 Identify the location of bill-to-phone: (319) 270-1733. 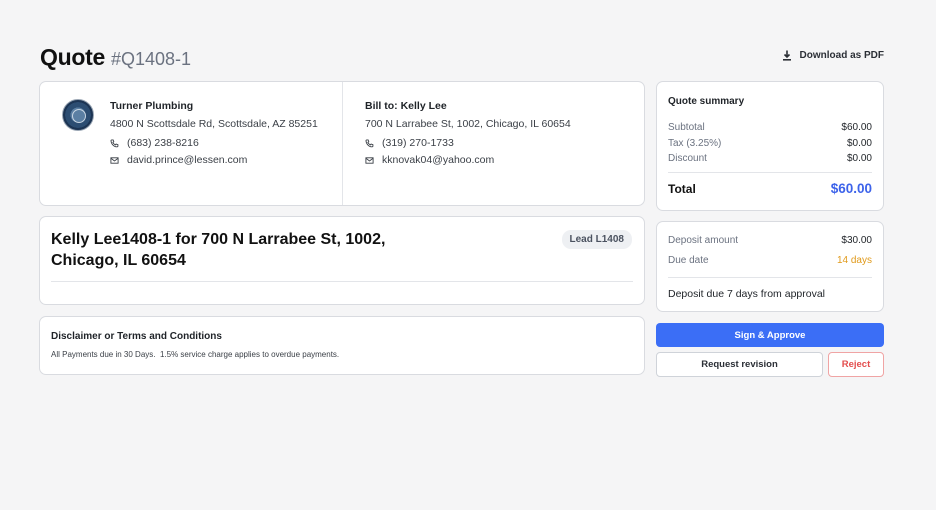
(495, 143).